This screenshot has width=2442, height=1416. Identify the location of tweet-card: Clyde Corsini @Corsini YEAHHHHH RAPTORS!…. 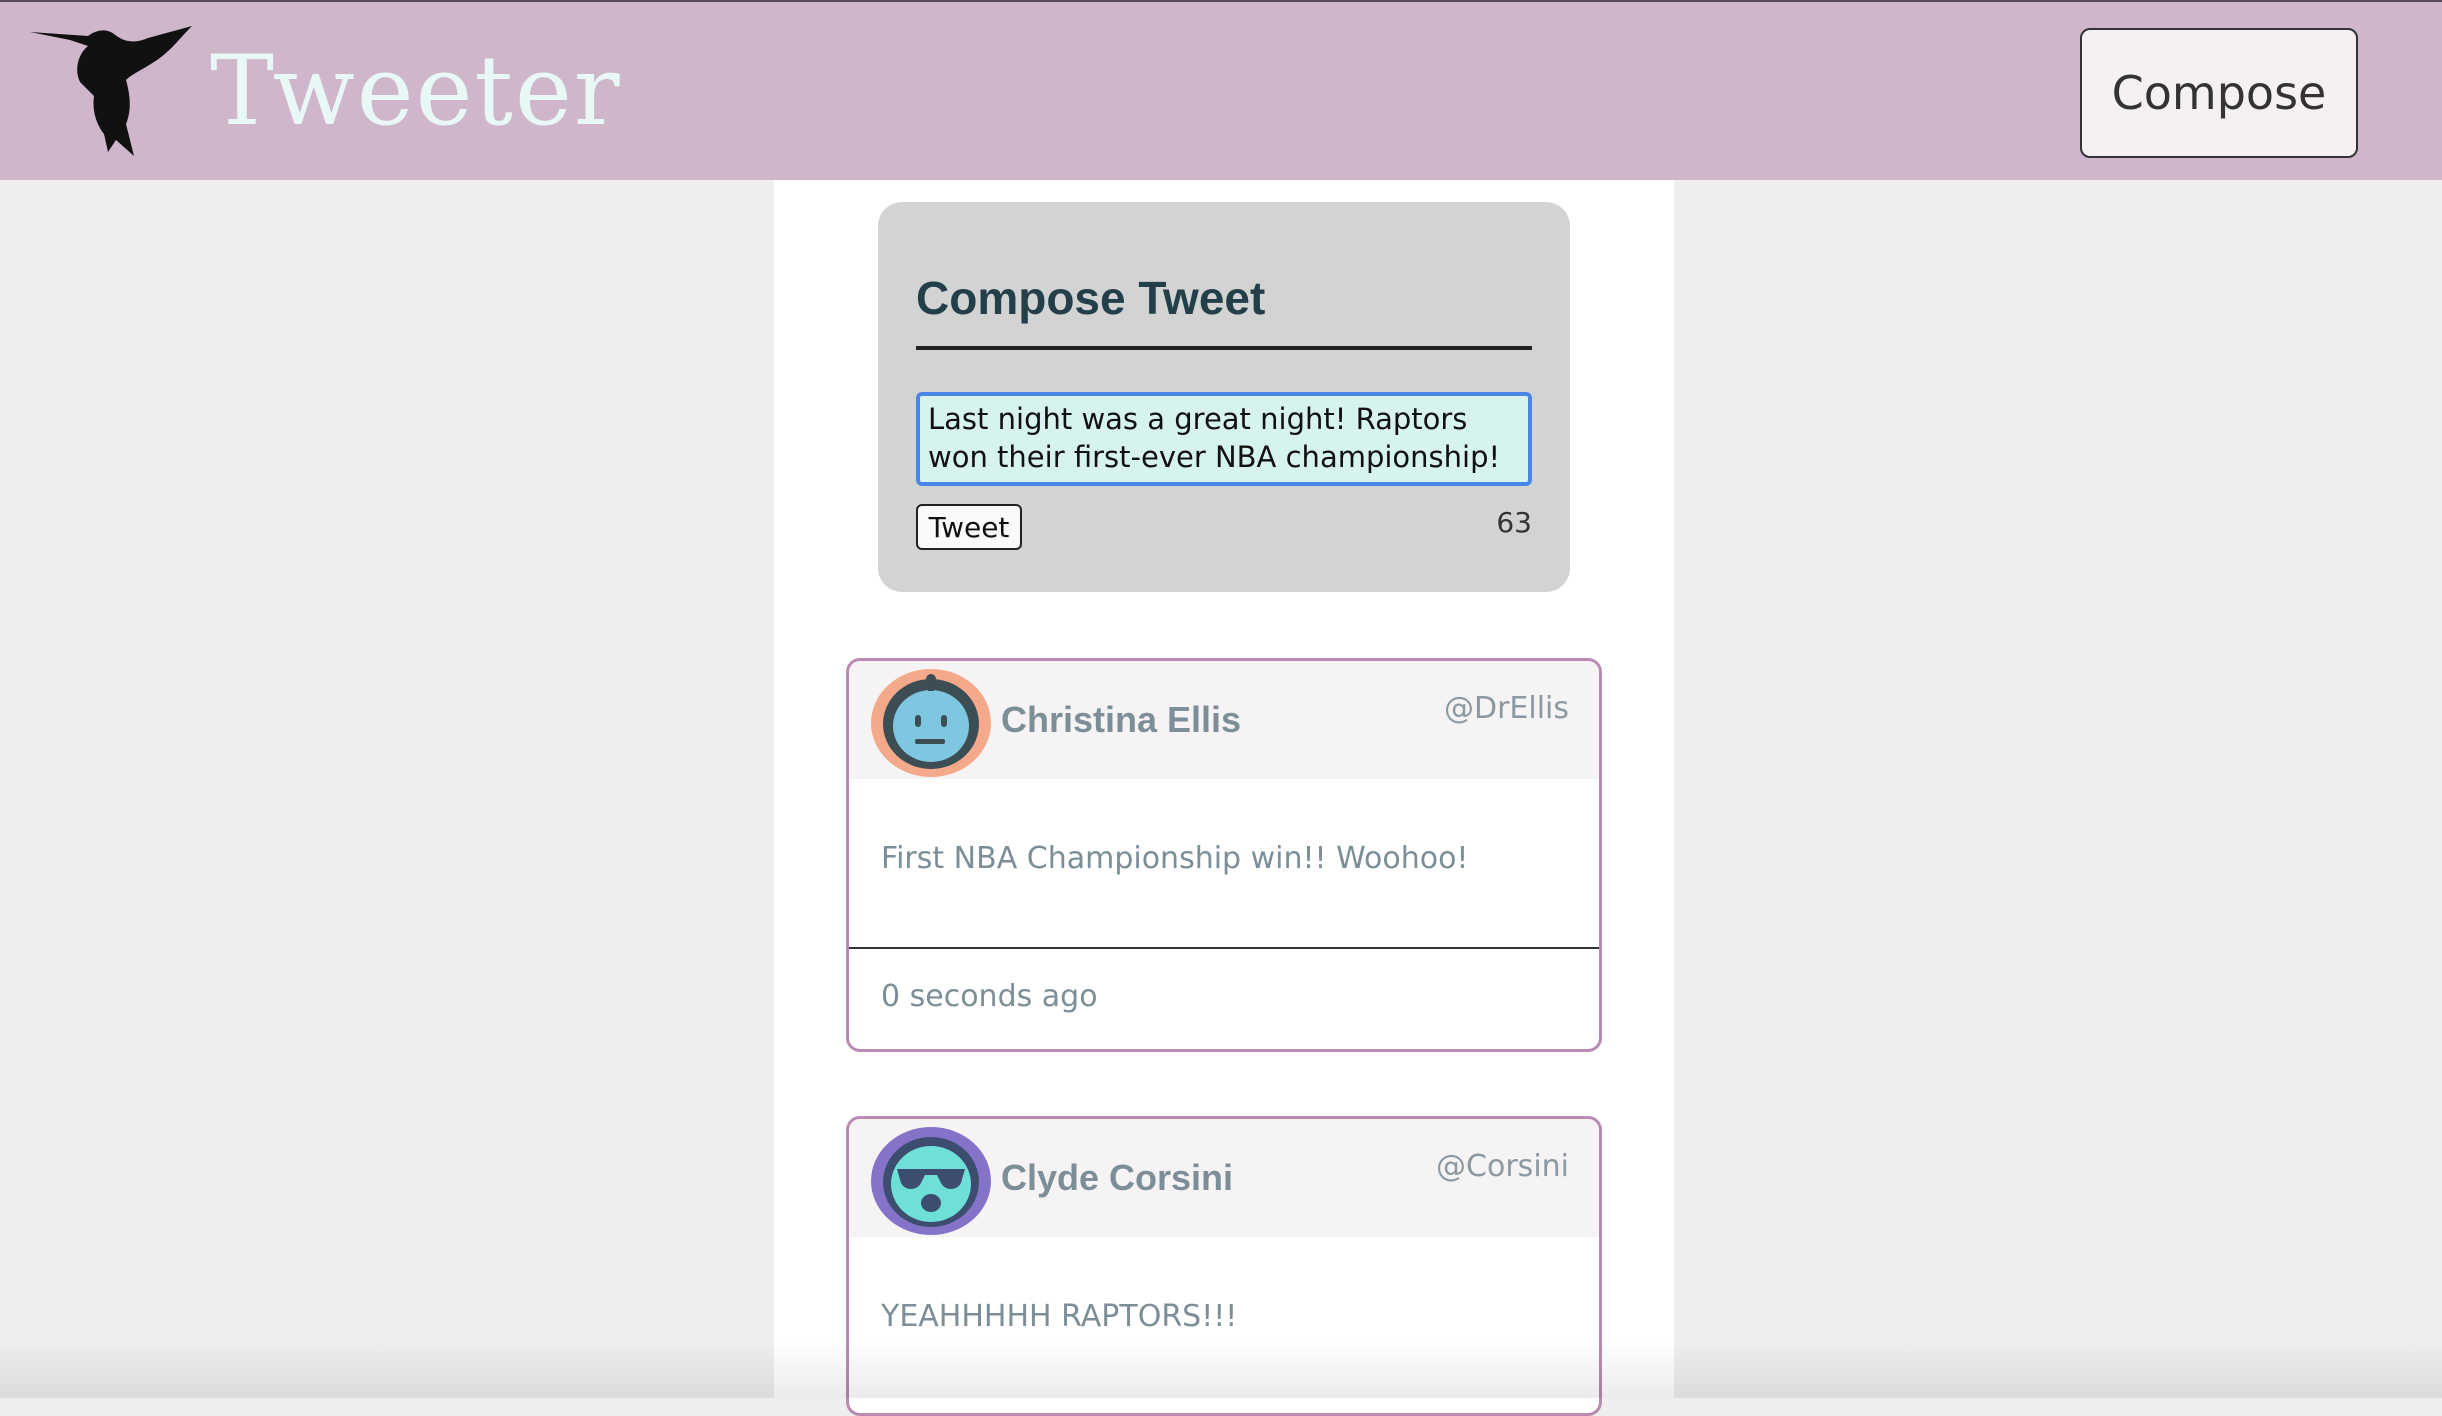
(1224, 1266).